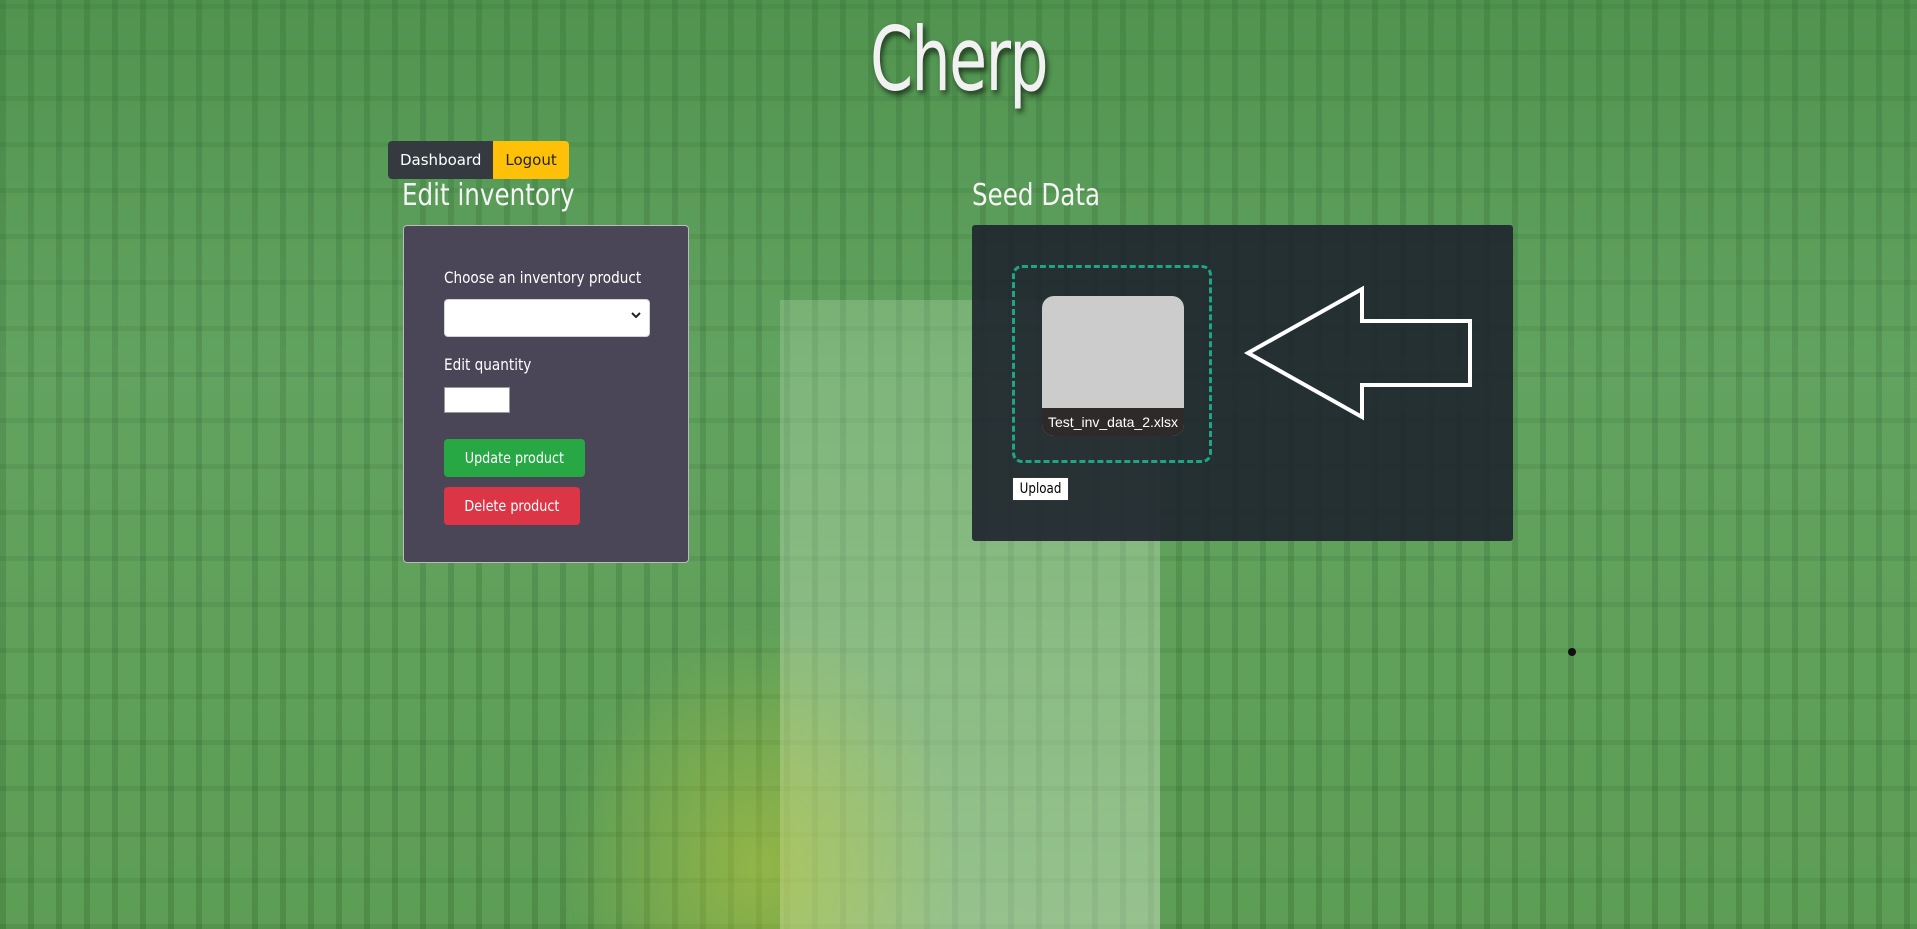 The height and width of the screenshot is (929, 1917). Describe the element at coordinates (1572, 652) in the screenshot. I see `mouse-cursor` at that location.